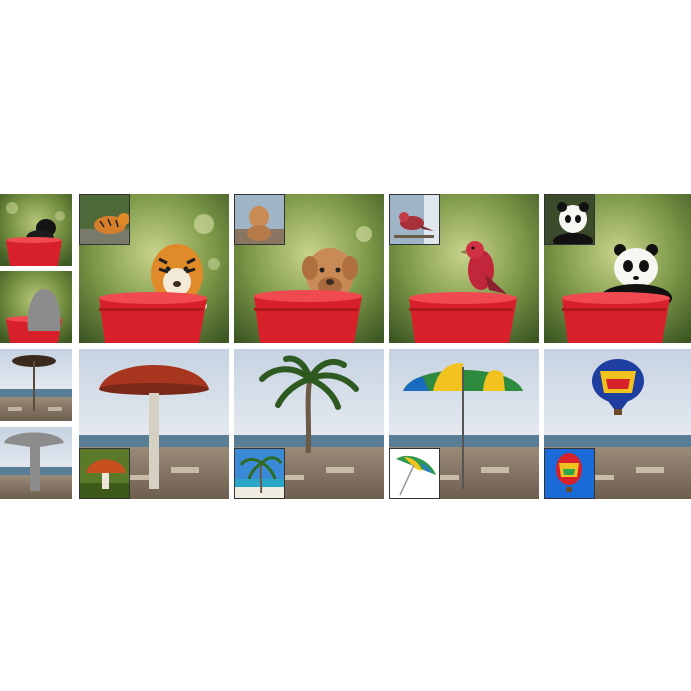  Describe the element at coordinates (104, 219) in the screenshot. I see `reference-thumbnail-tiger` at that location.